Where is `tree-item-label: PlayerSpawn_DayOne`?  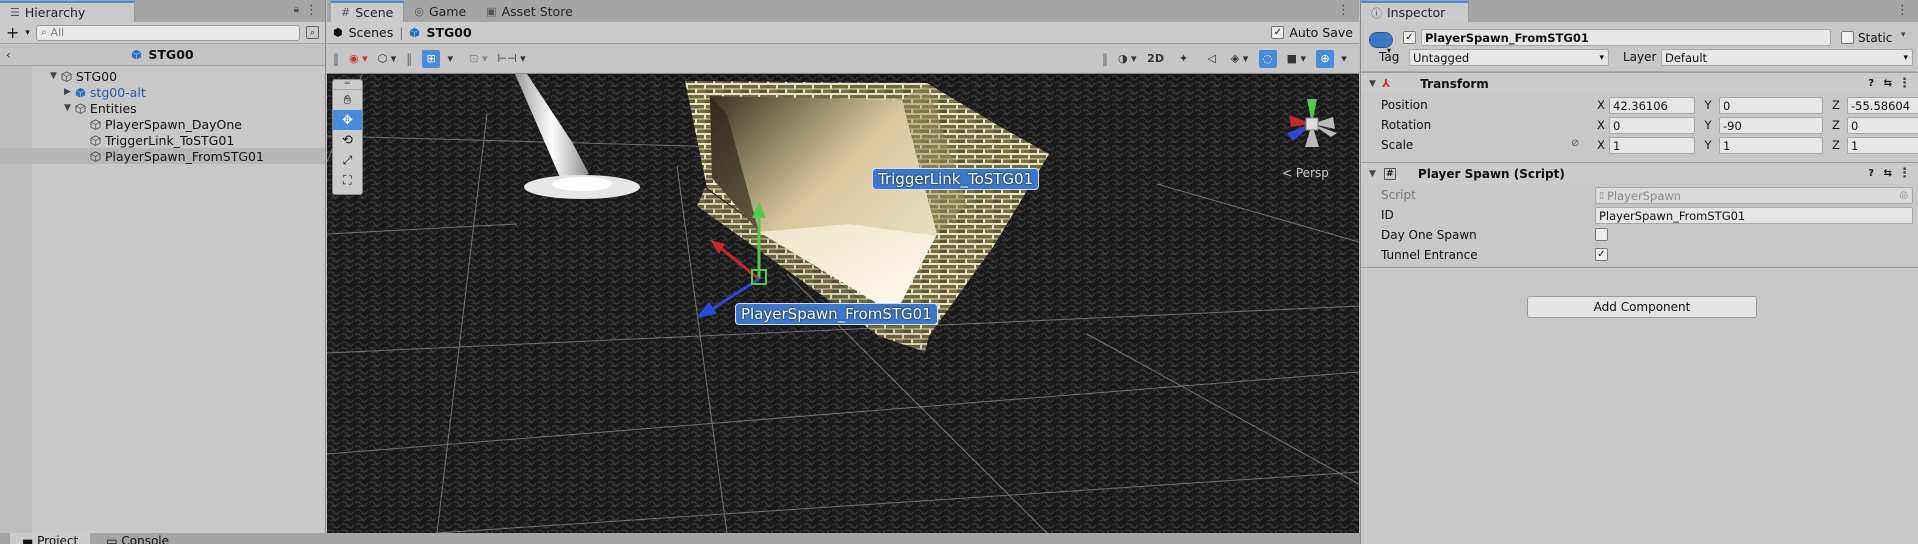 tree-item-label: PlayerSpawn_DayOne is located at coordinates (173, 124).